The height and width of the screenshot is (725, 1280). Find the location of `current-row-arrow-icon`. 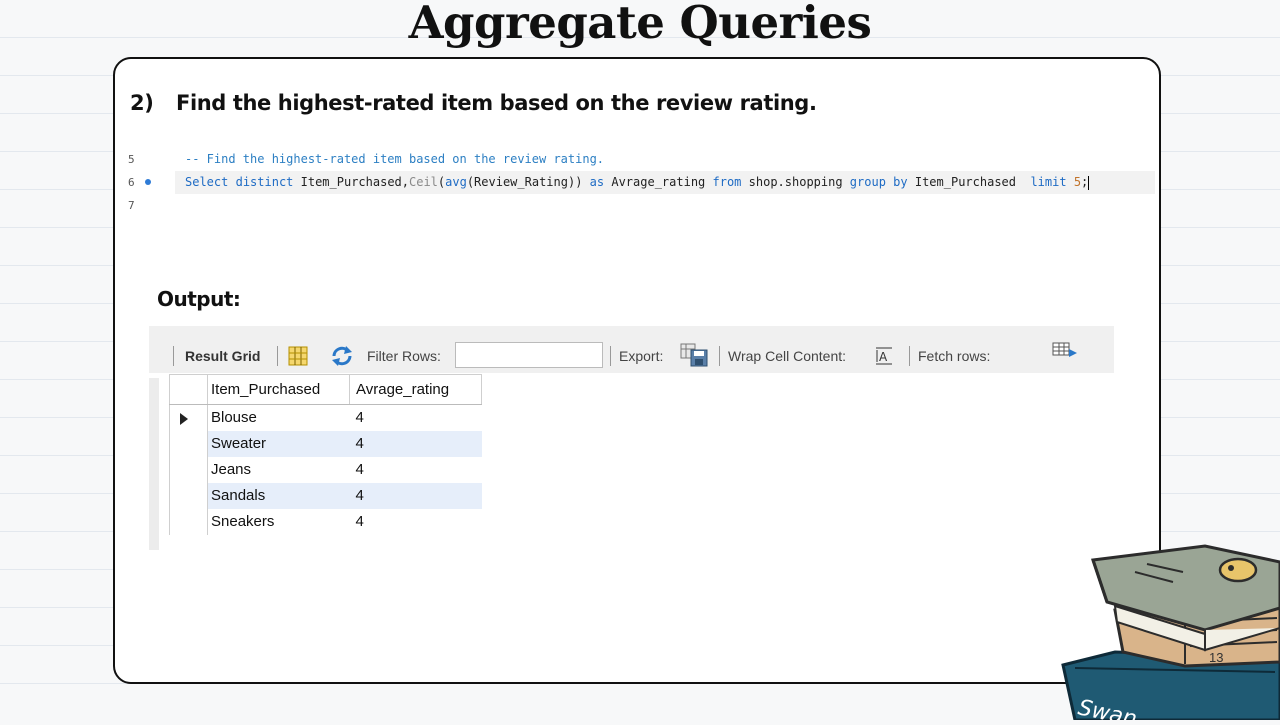

current-row-arrow-icon is located at coordinates (184, 419).